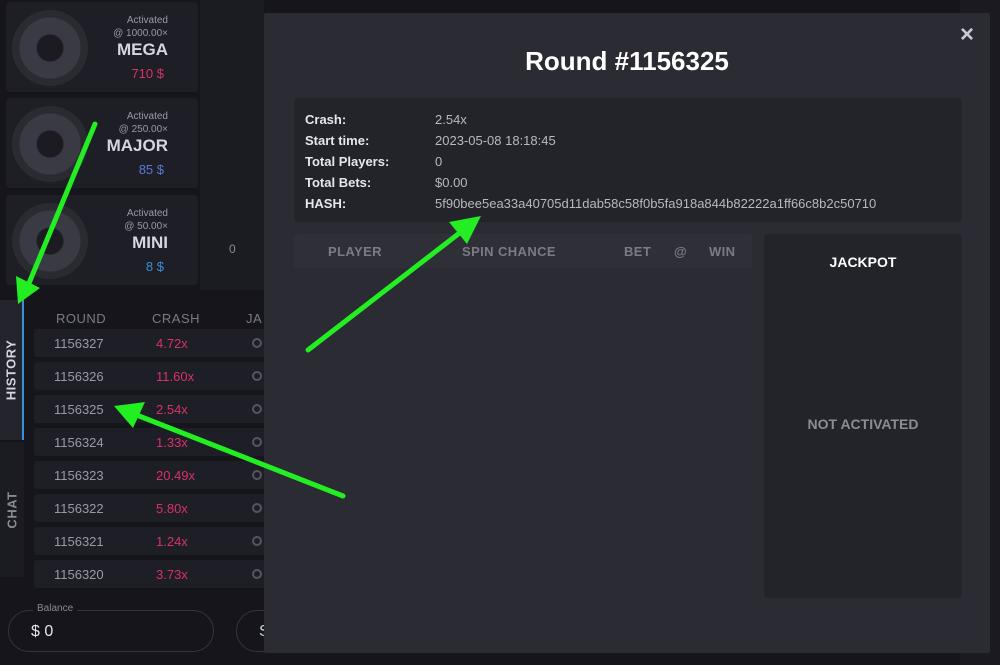 Image resolution: width=1000 pixels, height=665 pixels. What do you see at coordinates (176, 475) in the screenshot?
I see `history-crash: 20.49x` at bounding box center [176, 475].